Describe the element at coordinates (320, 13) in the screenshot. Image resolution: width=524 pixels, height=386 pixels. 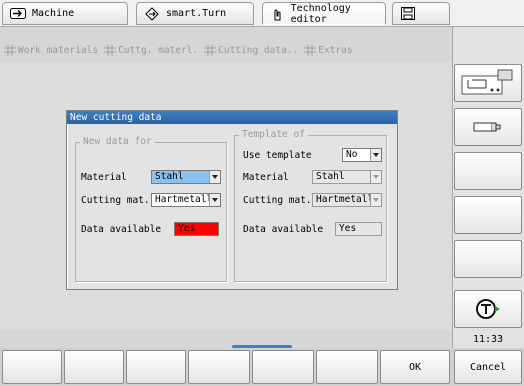
I see `tab-technology-editor-label: Technology editor` at that location.